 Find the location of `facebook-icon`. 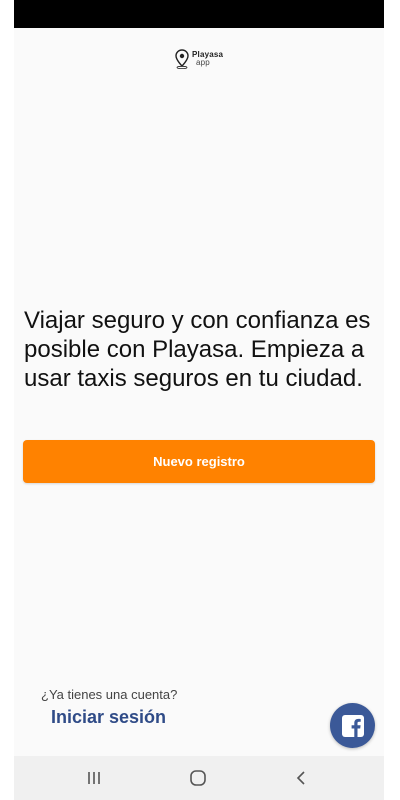

facebook-icon is located at coordinates (352, 725).